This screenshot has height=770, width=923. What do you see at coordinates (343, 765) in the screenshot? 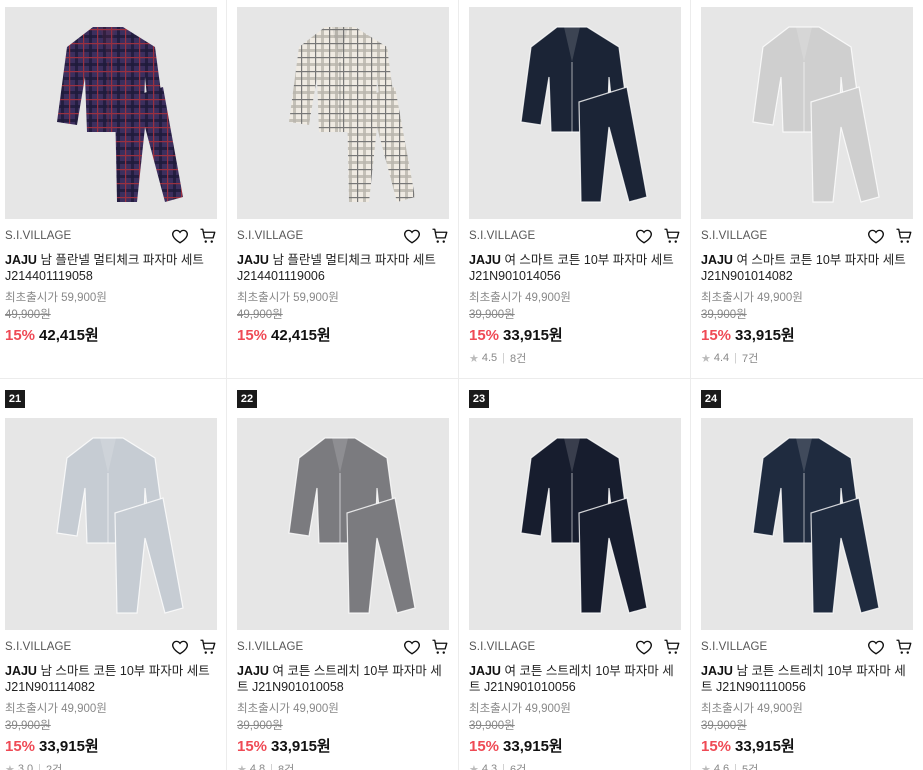
I see `rating: ★ 4.8 | 8건` at bounding box center [343, 765].